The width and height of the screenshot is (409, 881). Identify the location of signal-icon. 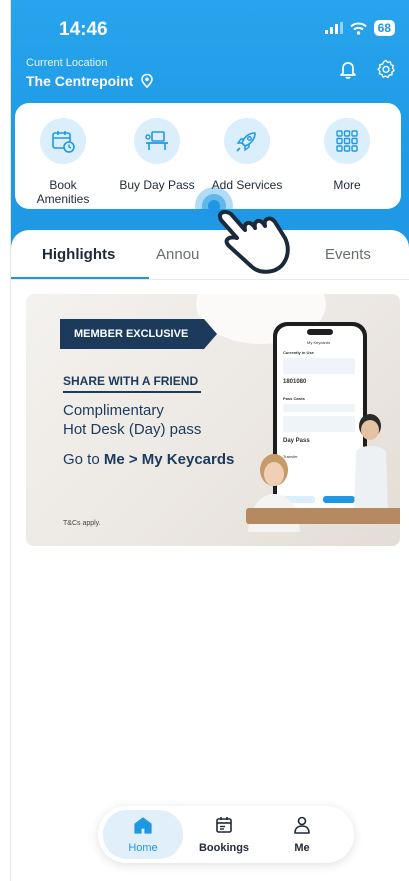
(333, 28).